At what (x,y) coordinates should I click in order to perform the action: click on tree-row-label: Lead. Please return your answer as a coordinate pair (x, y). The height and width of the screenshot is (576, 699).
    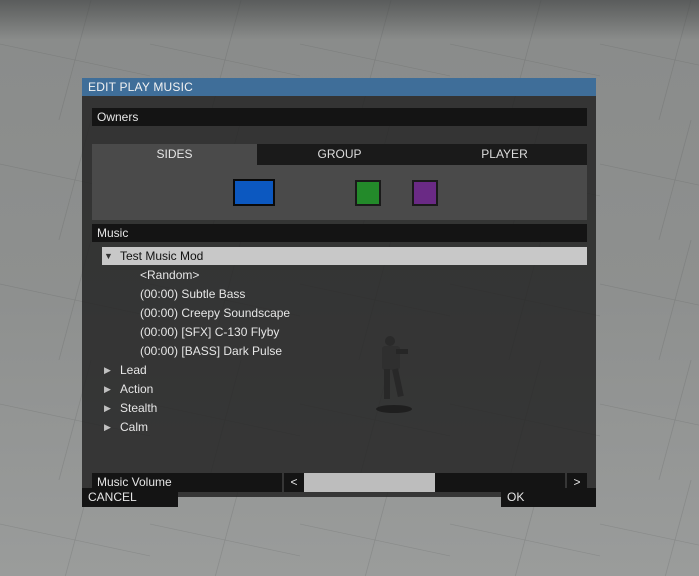
    Looking at the image, I should click on (133, 370).